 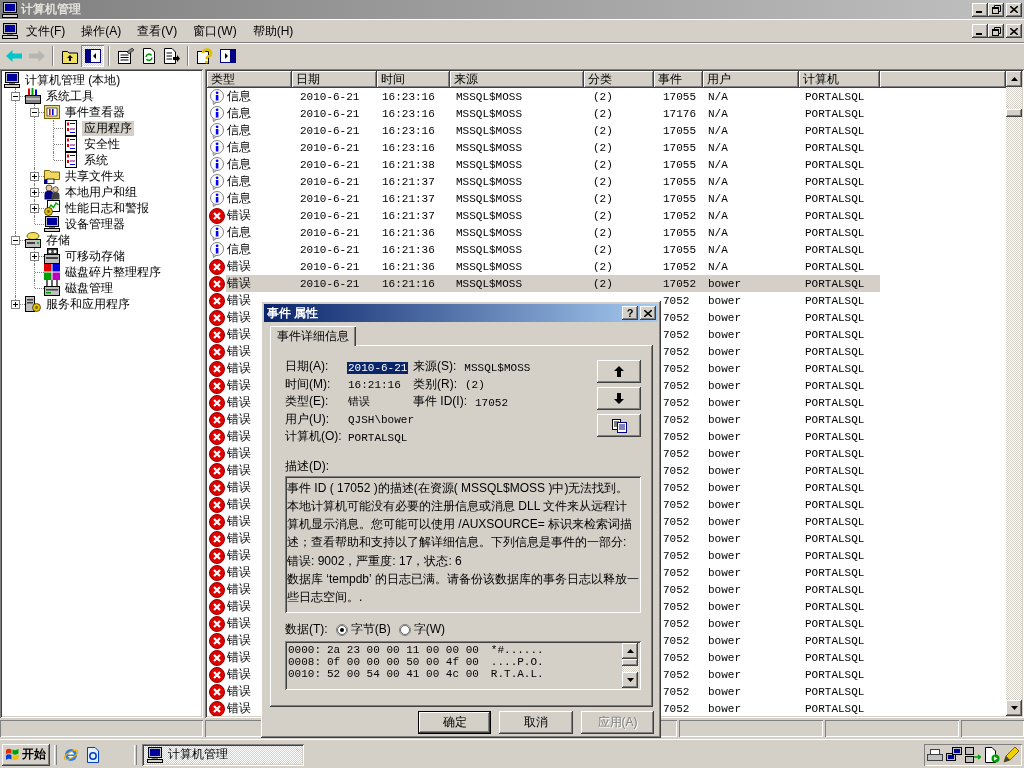 I want to click on tree-item: 磁盘管理, so click(x=89, y=288).